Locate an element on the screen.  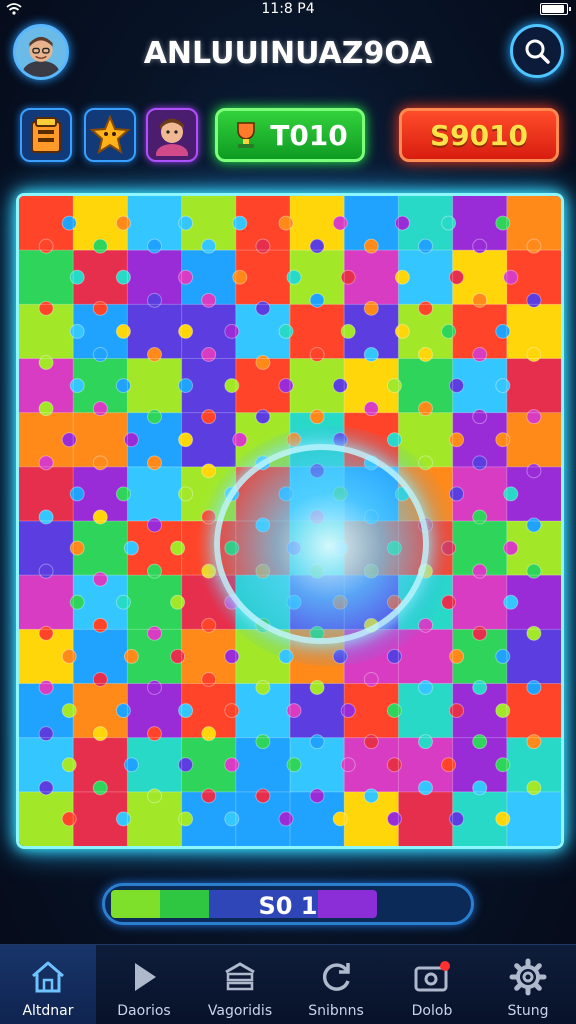
nav-label-refresh: Snibnns is located at coordinates (336, 1011).